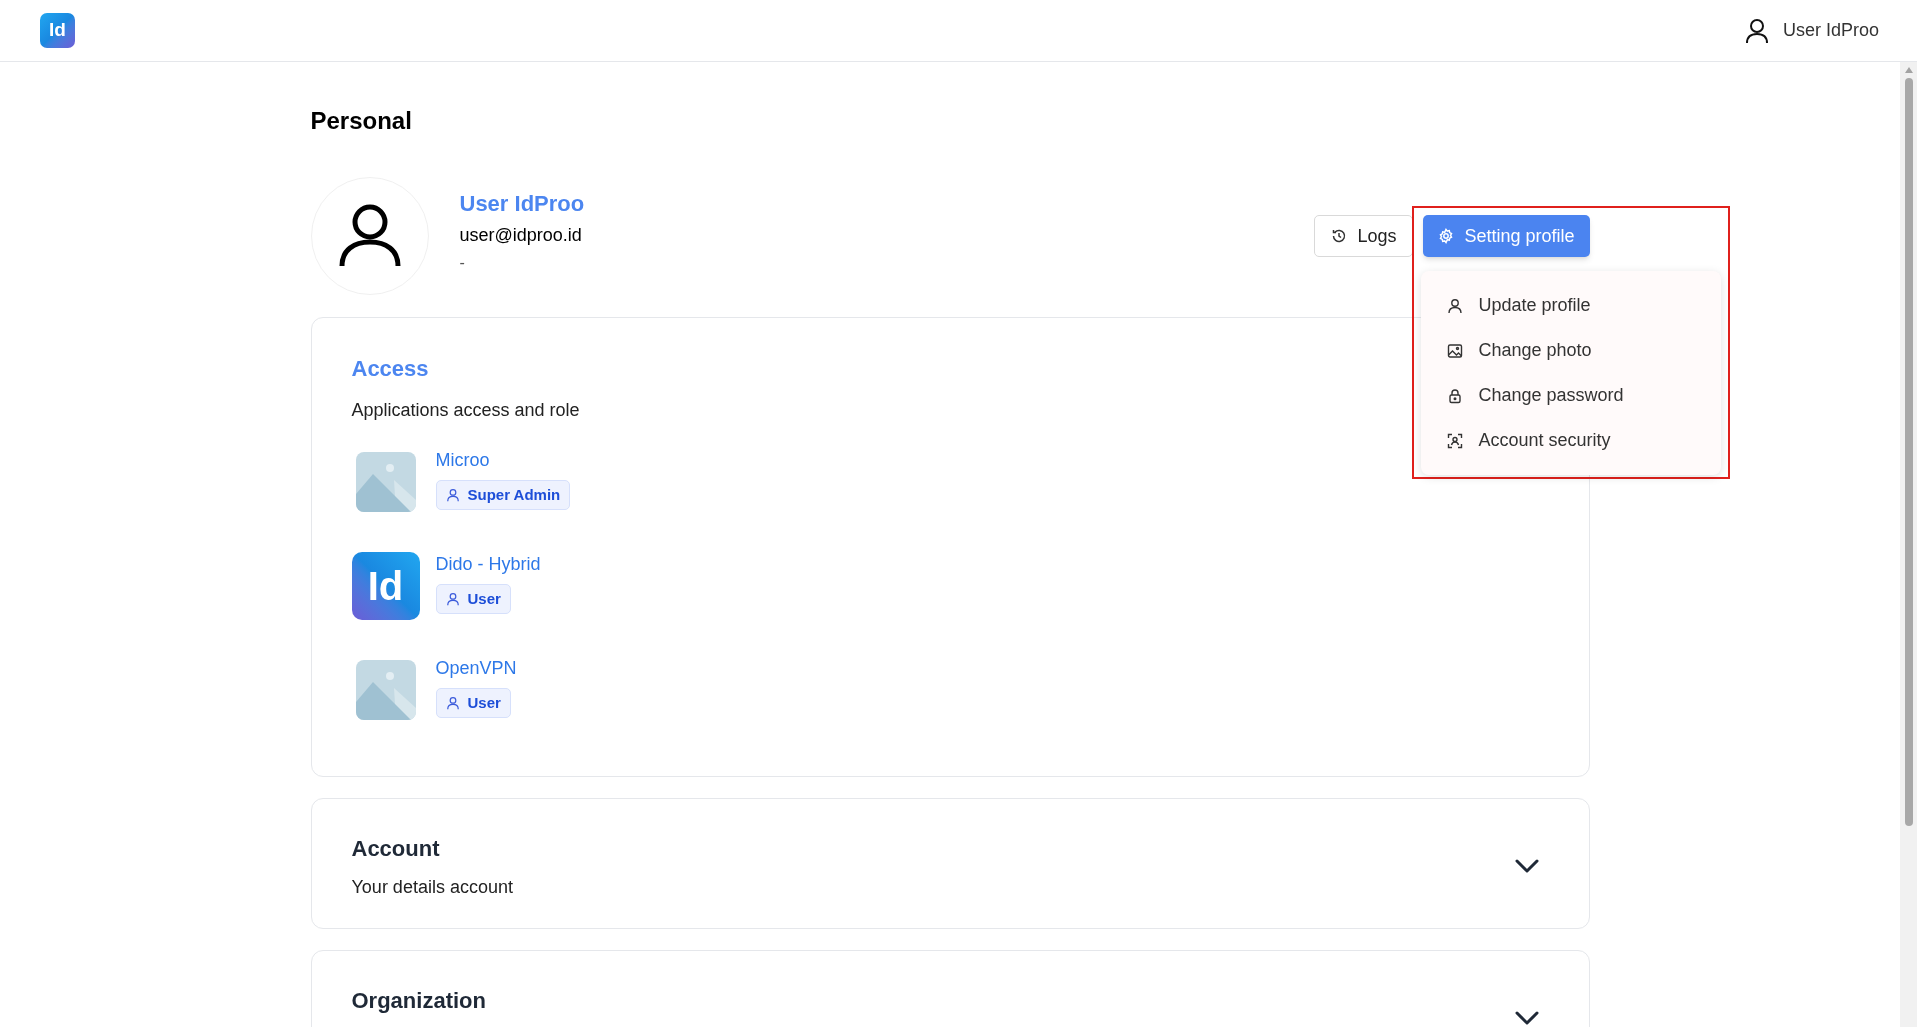  What do you see at coordinates (476, 668) in the screenshot?
I see `app-name: OpenVPN` at bounding box center [476, 668].